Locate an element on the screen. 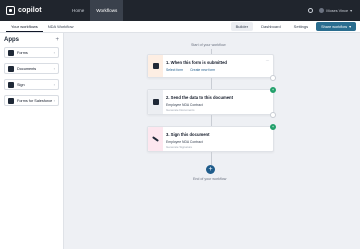 The width and height of the screenshot is (360, 249). app-label: Forms is located at coordinates (22, 52).